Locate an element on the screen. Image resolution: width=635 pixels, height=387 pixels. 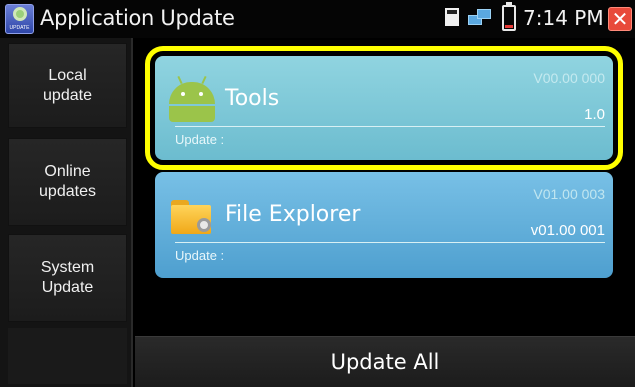
app-title: Application Update is located at coordinates (137, 18).